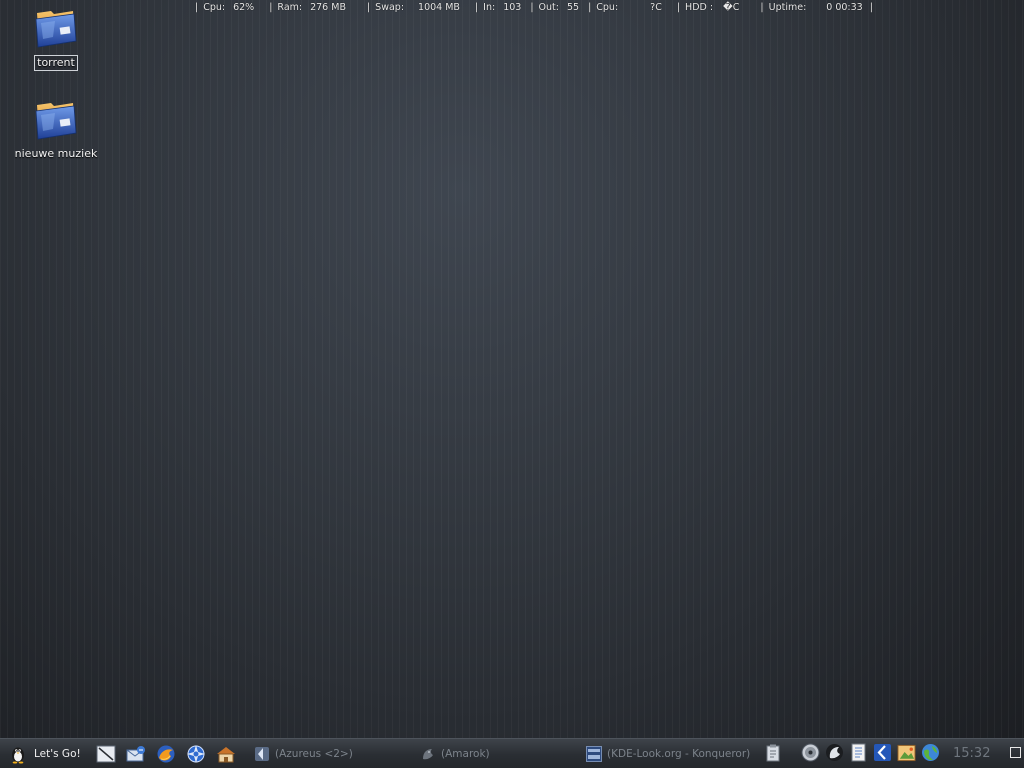 The image size is (1024, 768). Describe the element at coordinates (607, 7) in the screenshot. I see `cpu-temp-label: Cpu:` at that location.